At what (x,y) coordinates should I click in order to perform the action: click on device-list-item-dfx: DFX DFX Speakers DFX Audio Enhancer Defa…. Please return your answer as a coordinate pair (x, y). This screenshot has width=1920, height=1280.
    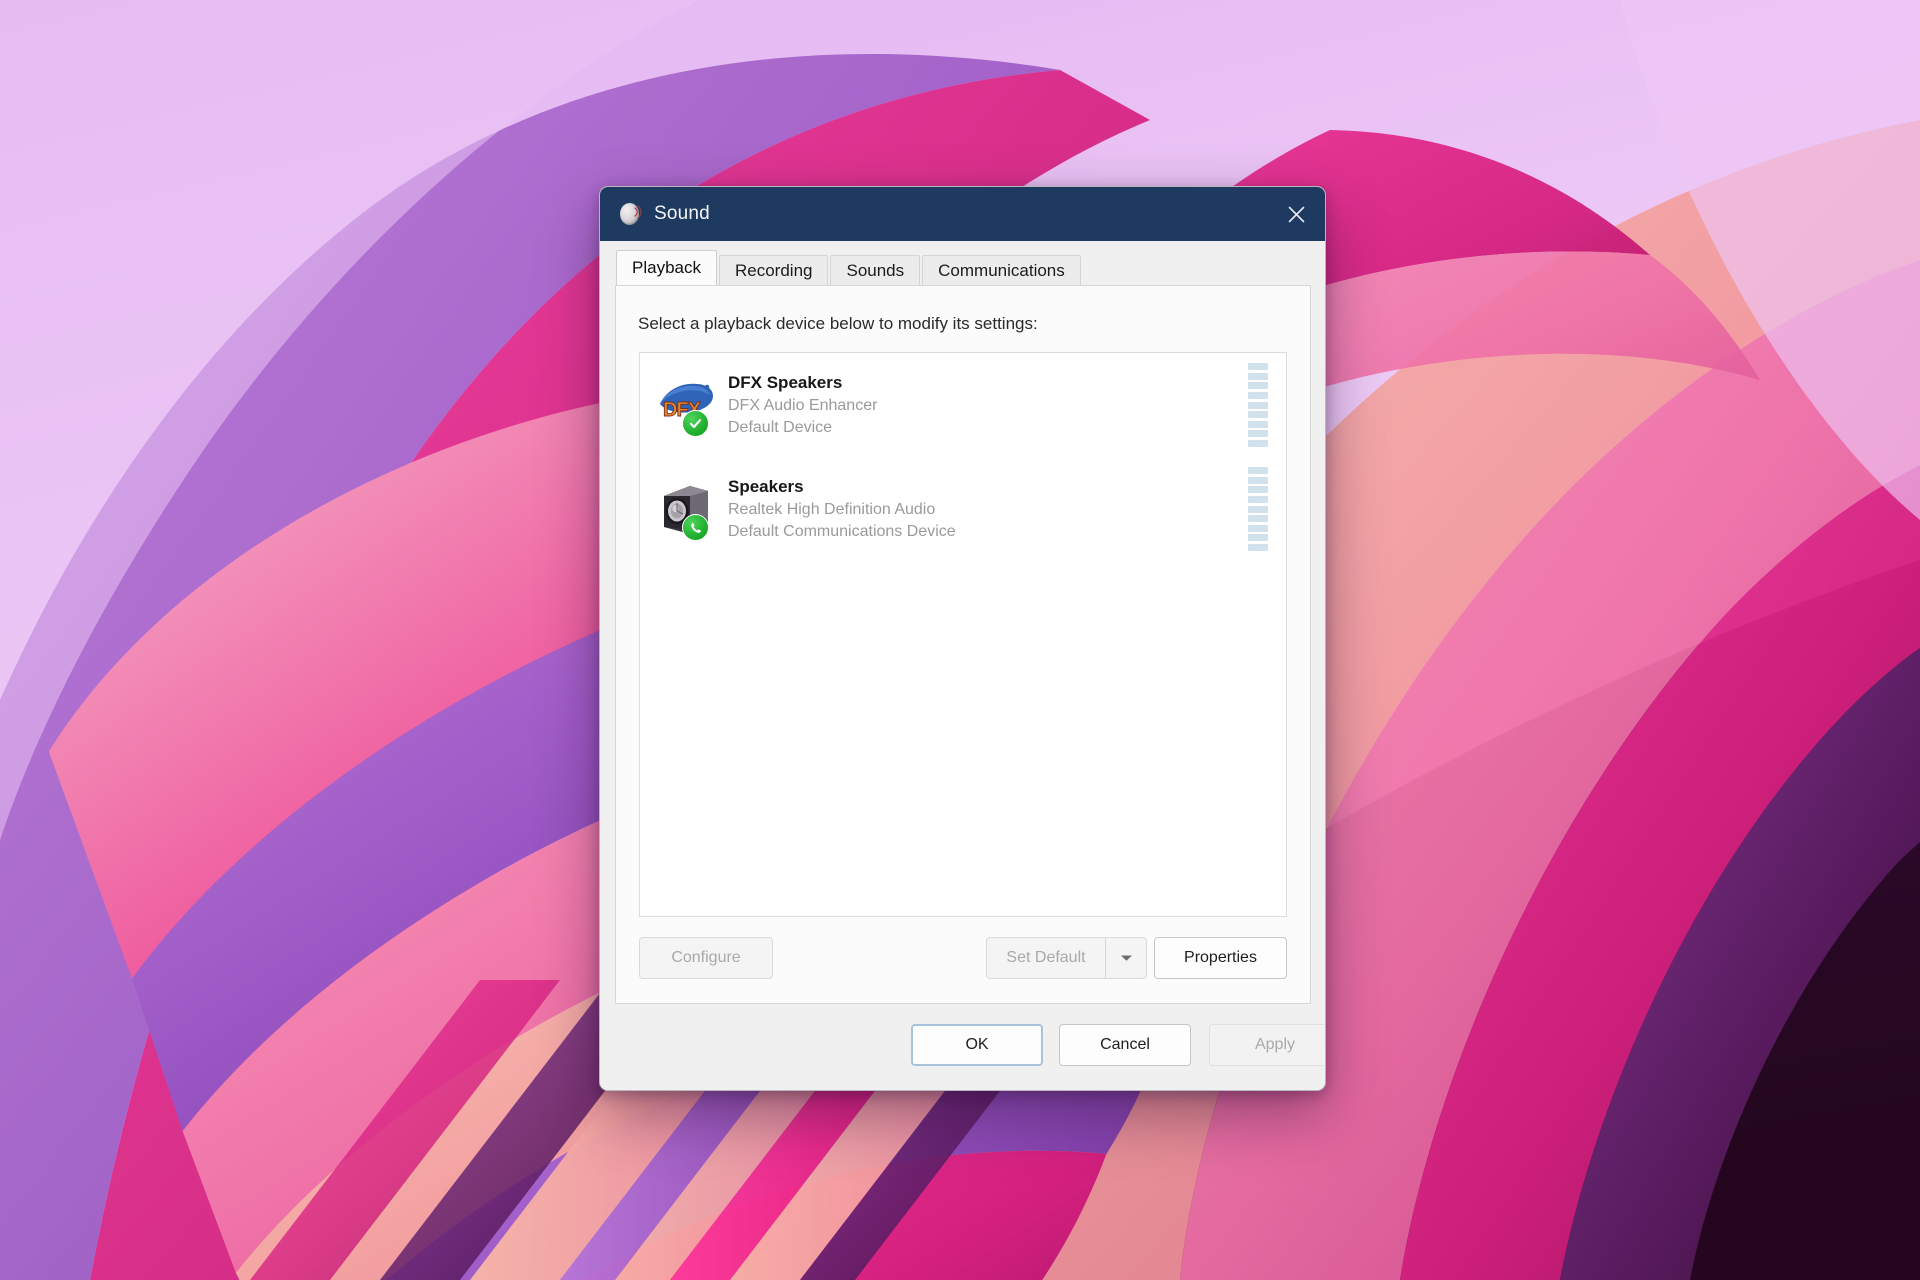
    Looking at the image, I should click on (963, 405).